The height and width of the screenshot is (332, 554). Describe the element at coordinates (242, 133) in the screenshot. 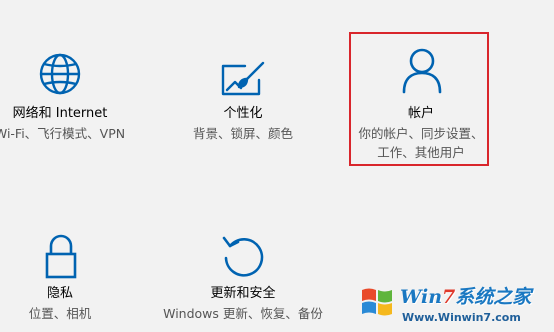

I see `tile-description: 背景、锁屏、颜色` at that location.